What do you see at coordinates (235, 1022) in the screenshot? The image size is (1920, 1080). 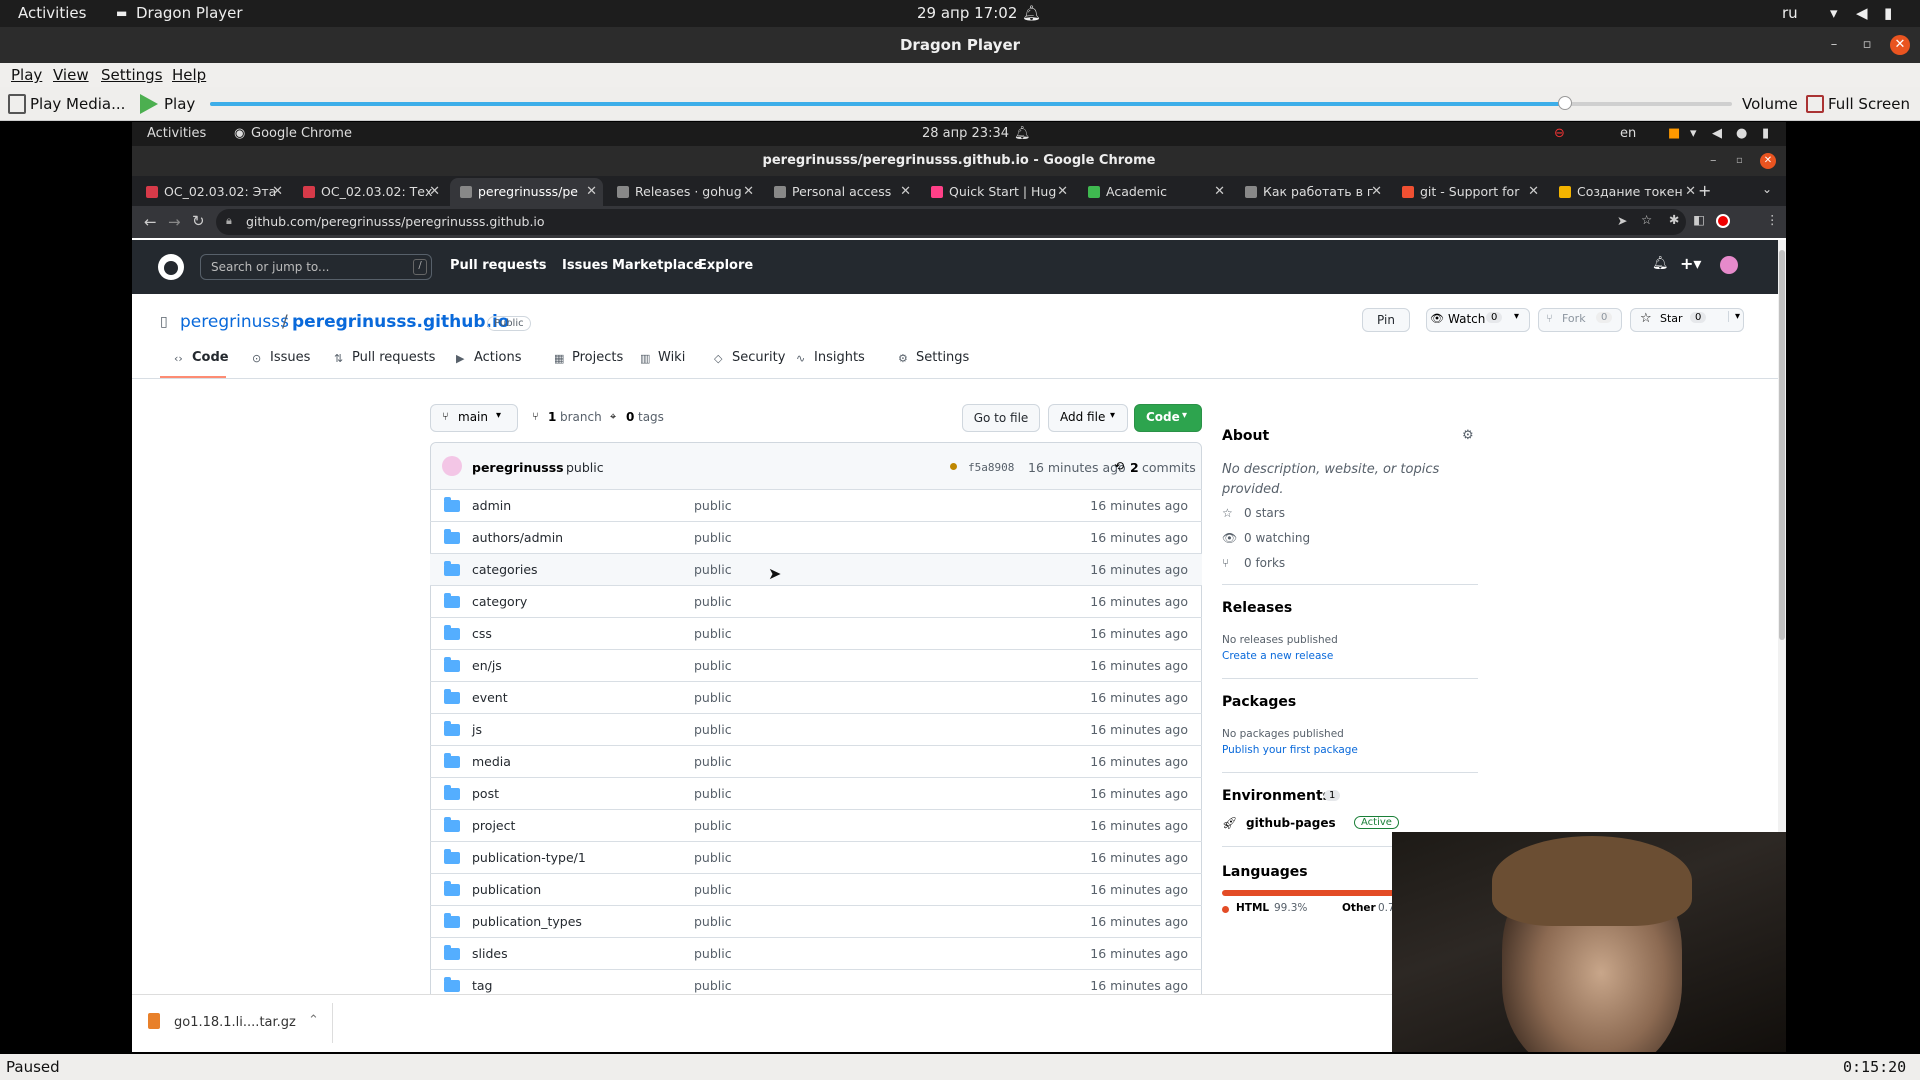 I see `download-filename: go1.18.1.li....tar.gz` at bounding box center [235, 1022].